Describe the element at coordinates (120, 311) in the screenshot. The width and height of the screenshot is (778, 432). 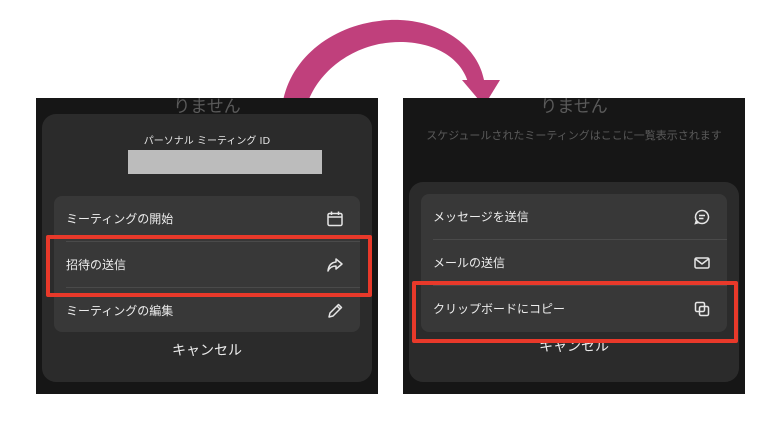
I see `menu-item-label: ミーティングの編集` at that location.